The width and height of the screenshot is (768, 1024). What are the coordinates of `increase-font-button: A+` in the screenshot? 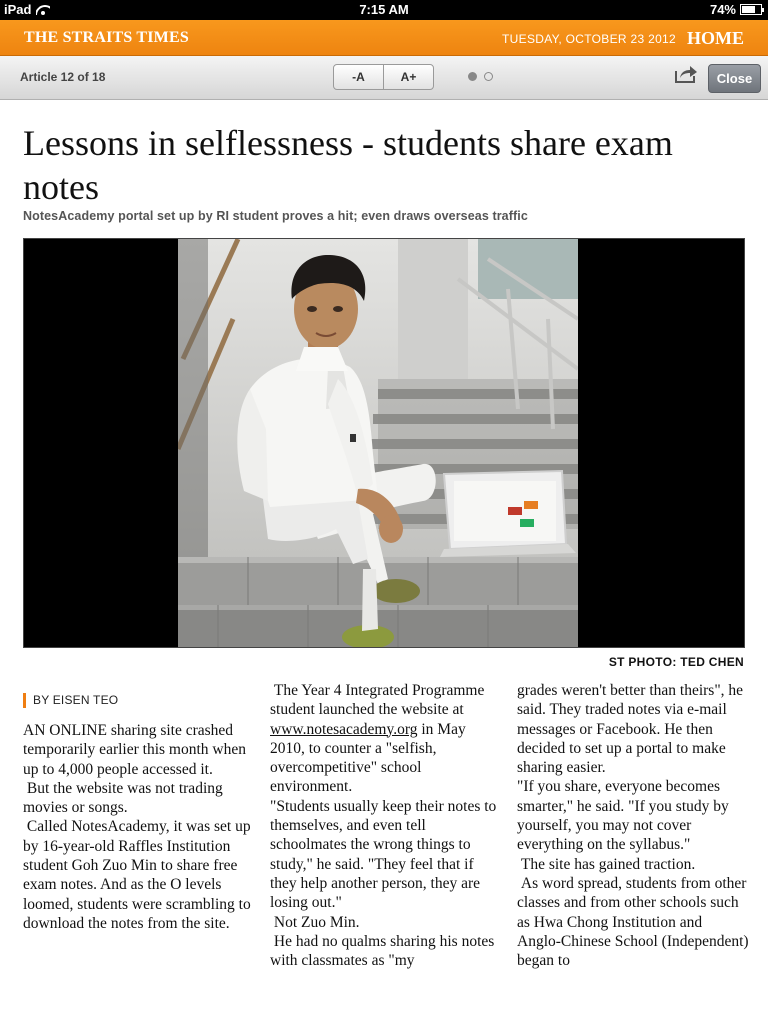 It's located at (408, 77).